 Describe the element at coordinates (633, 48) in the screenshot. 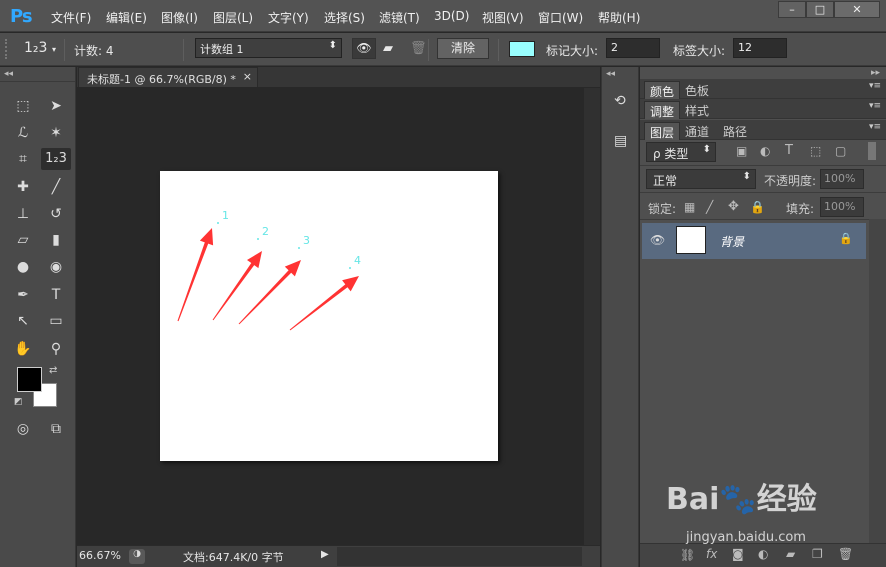

I see `marker-size-input: 2` at that location.